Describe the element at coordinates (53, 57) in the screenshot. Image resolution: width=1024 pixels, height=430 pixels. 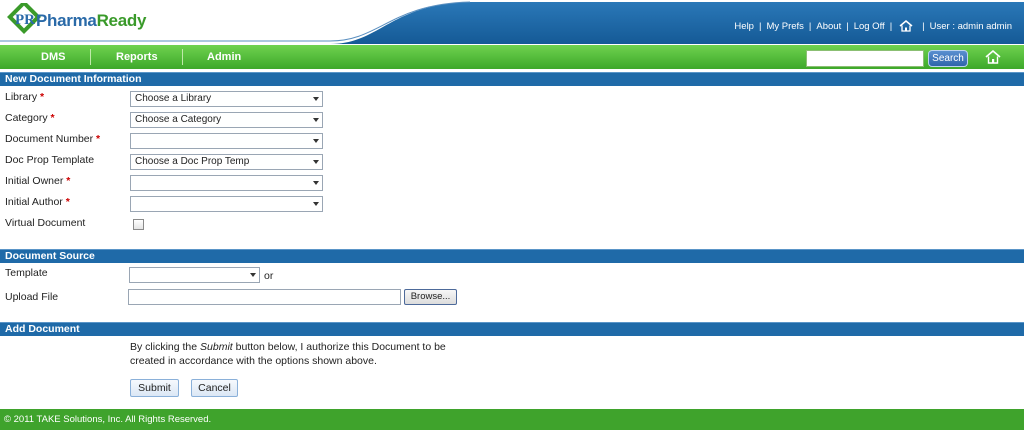
I see `nav-item-dms: DMS` at that location.